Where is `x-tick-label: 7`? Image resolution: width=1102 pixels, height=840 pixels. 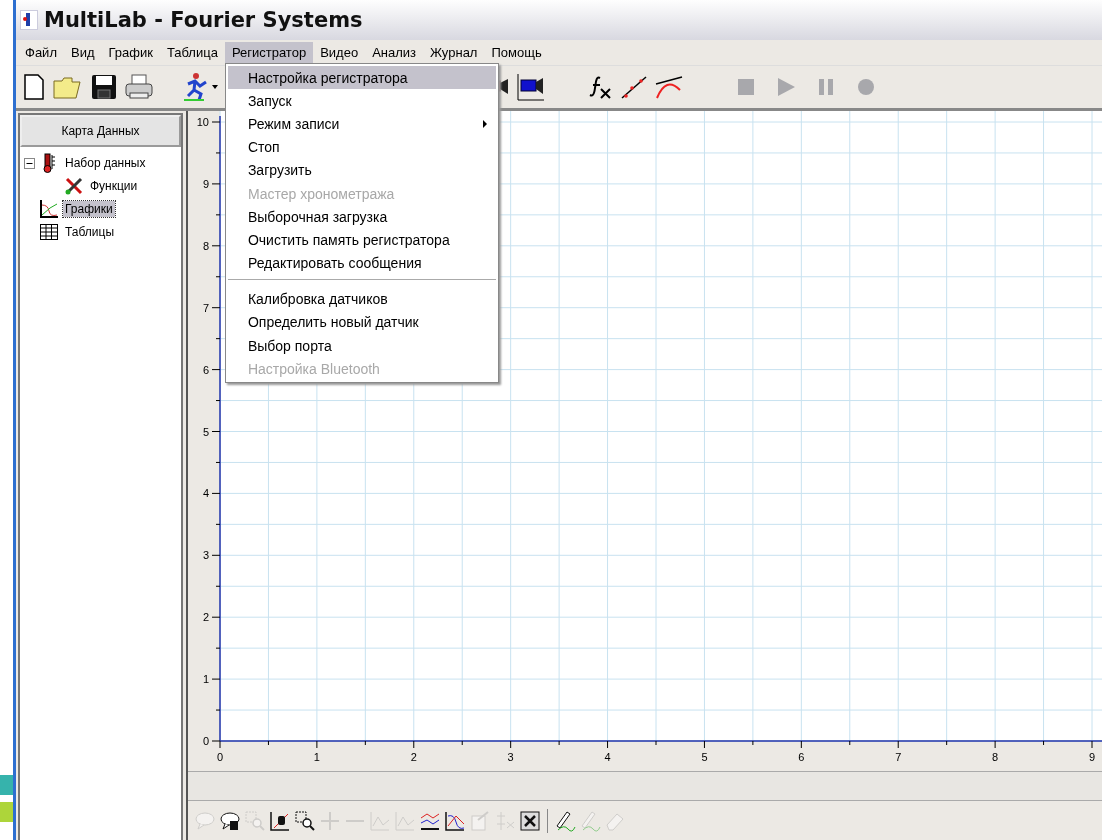
x-tick-label: 7 is located at coordinates (898, 757).